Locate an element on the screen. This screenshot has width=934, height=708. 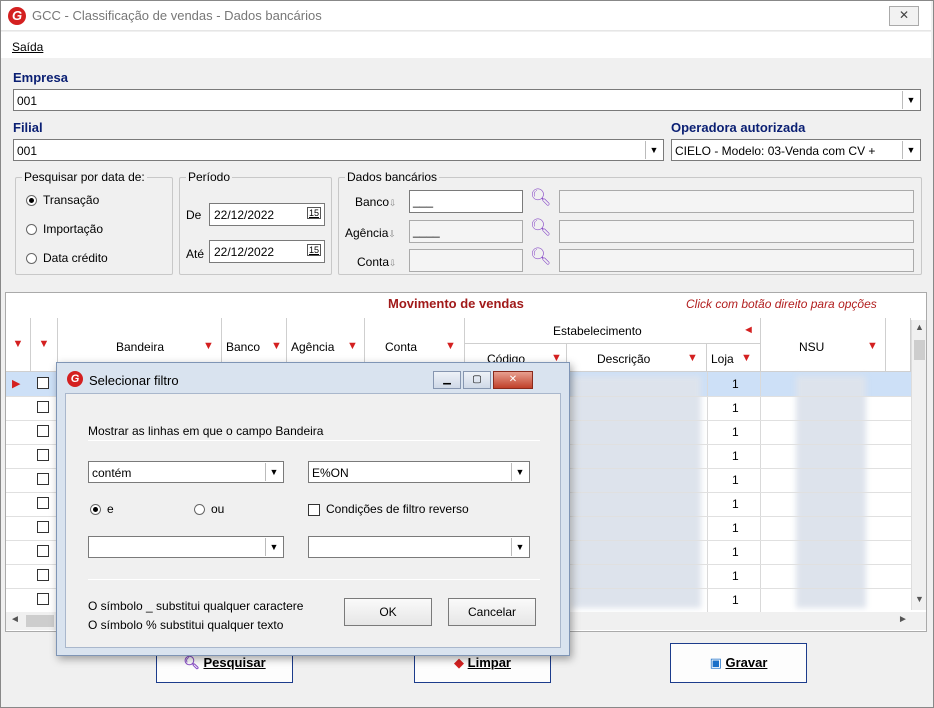
header-label: Estabelecimento is located at coordinates (597, 331).